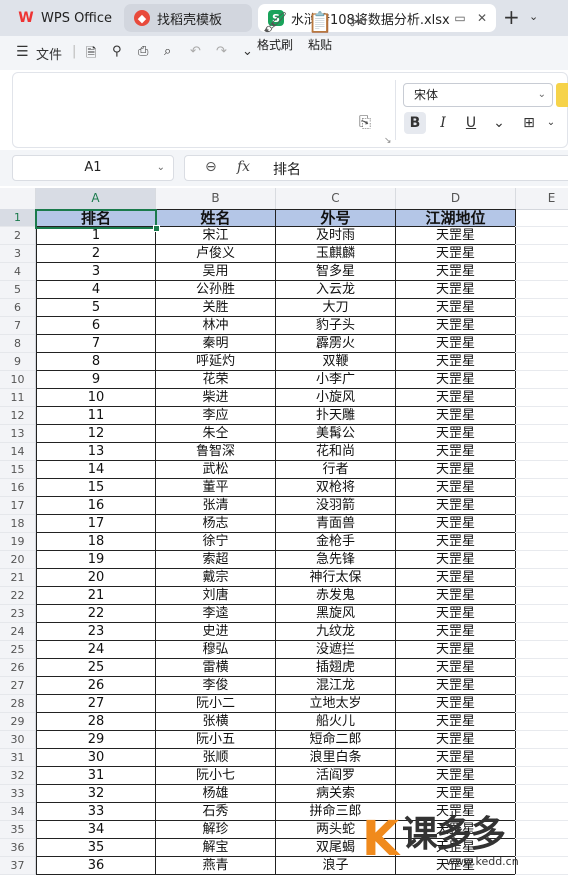 Image resolution: width=568 pixels, height=875 pixels. I want to click on select-all-corner, so click(18, 198).